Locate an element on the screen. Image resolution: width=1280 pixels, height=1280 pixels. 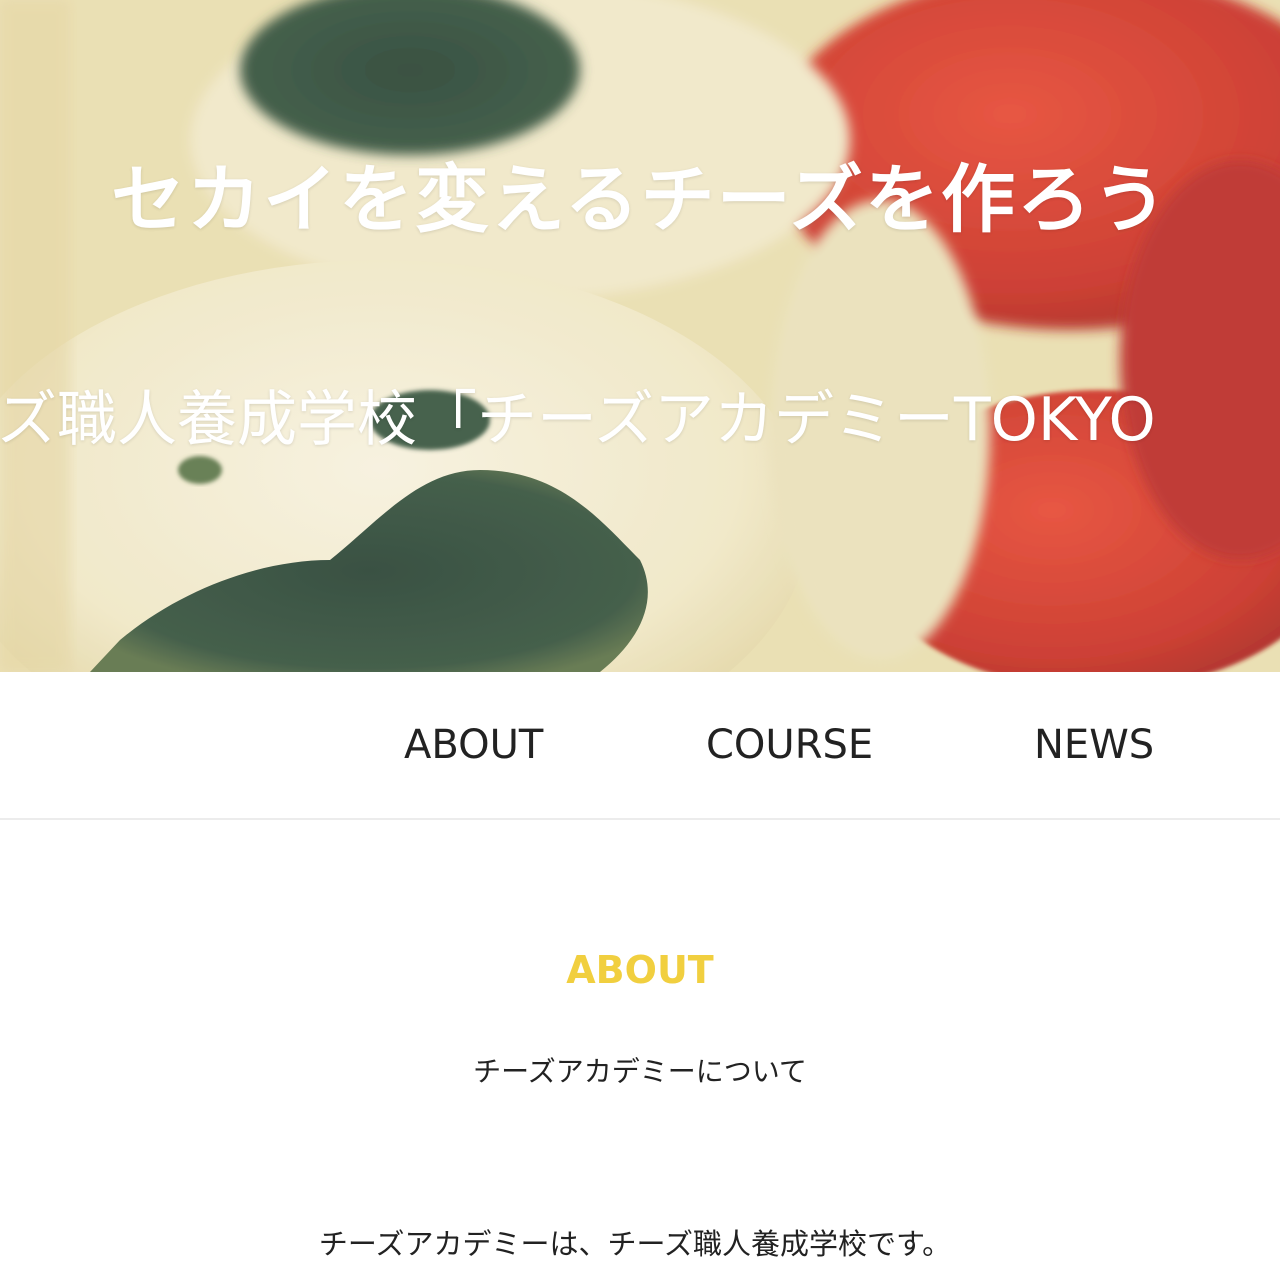
hero-subtitle: ーズ職人養成学校「チーズアカデミーTOKYO is located at coordinates (578, 420).